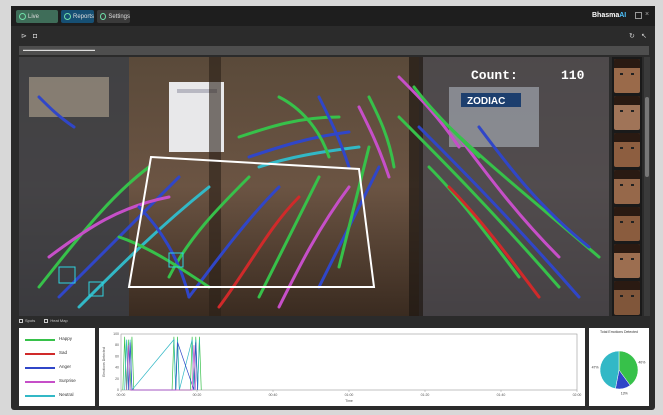  Describe the element at coordinates (67, 380) in the screenshot. I see `legend-label: Surprise` at that location.